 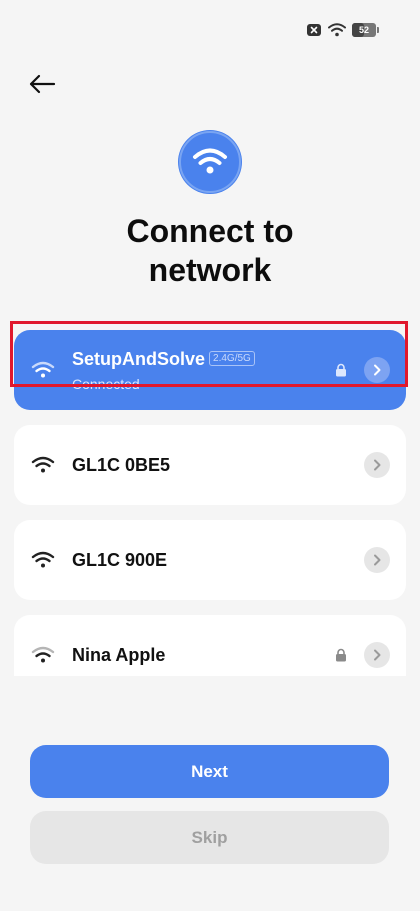 What do you see at coordinates (210, 465) in the screenshot?
I see `network-item-gl1c-0be5: GL1C 0BE5` at bounding box center [210, 465].